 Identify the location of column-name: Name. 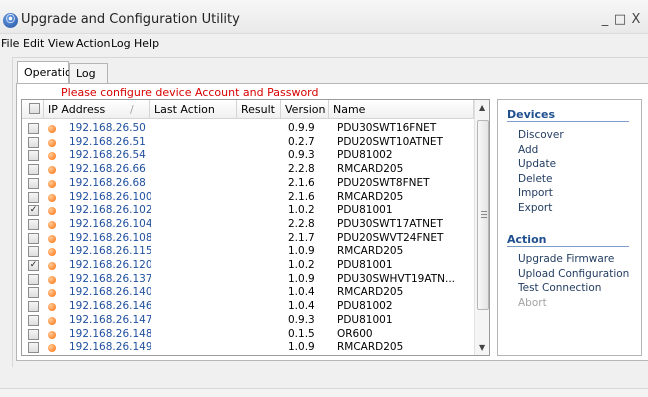
(401, 109).